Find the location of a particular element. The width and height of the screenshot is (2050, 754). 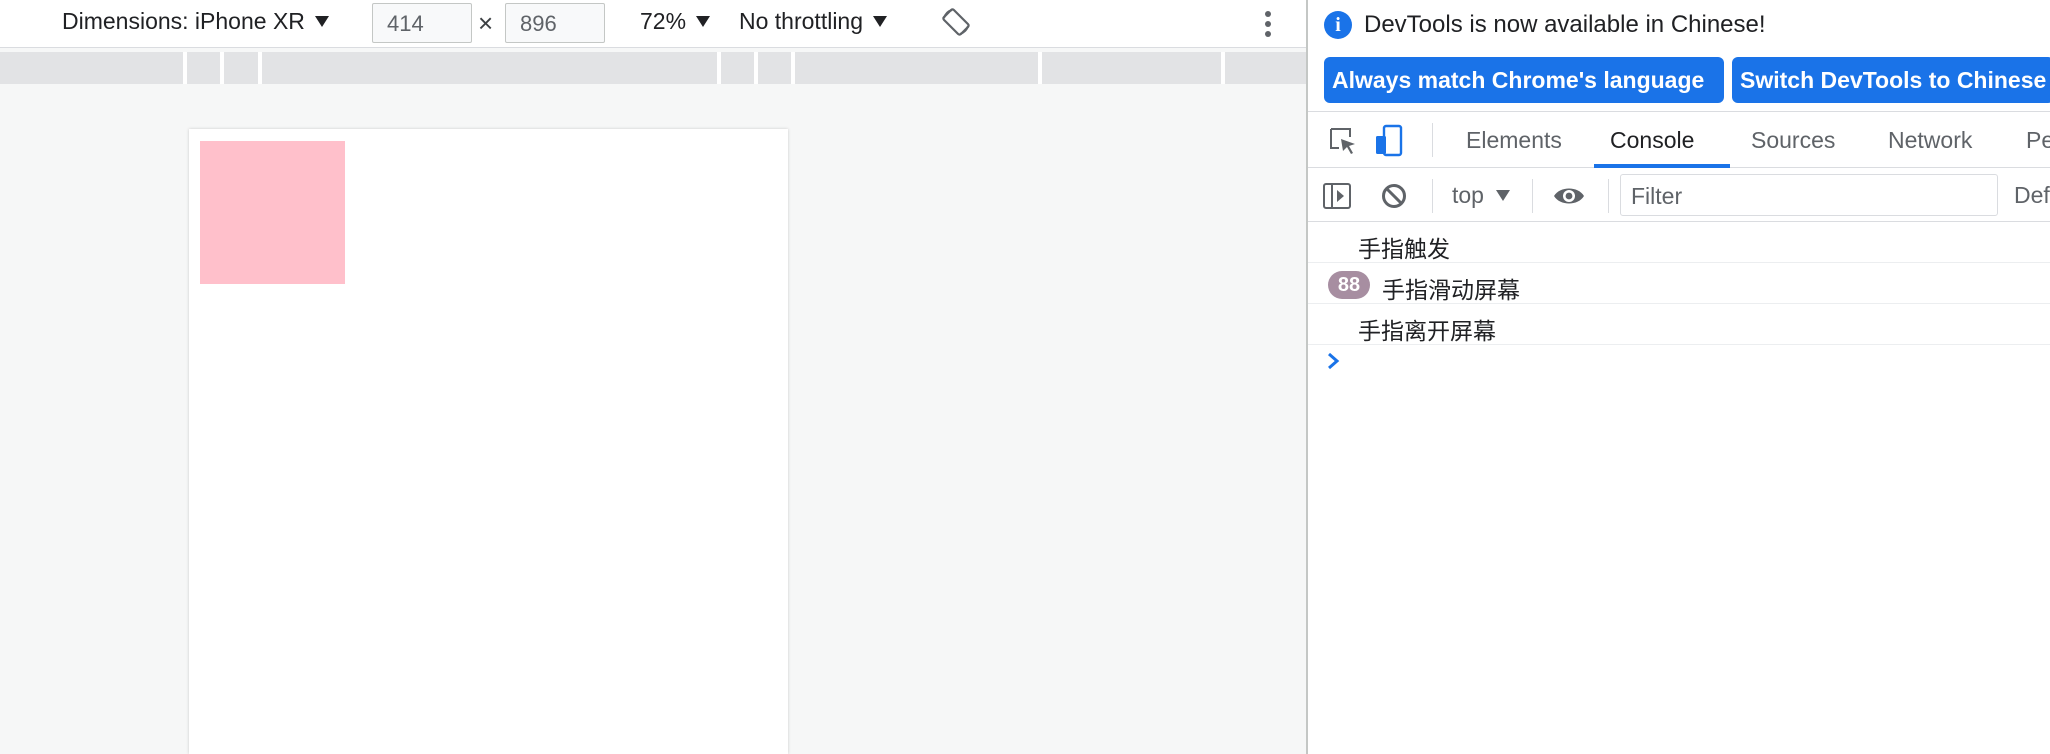

infobar-message-row: i DevTools is now available in Chinese! is located at coordinates (1545, 25).